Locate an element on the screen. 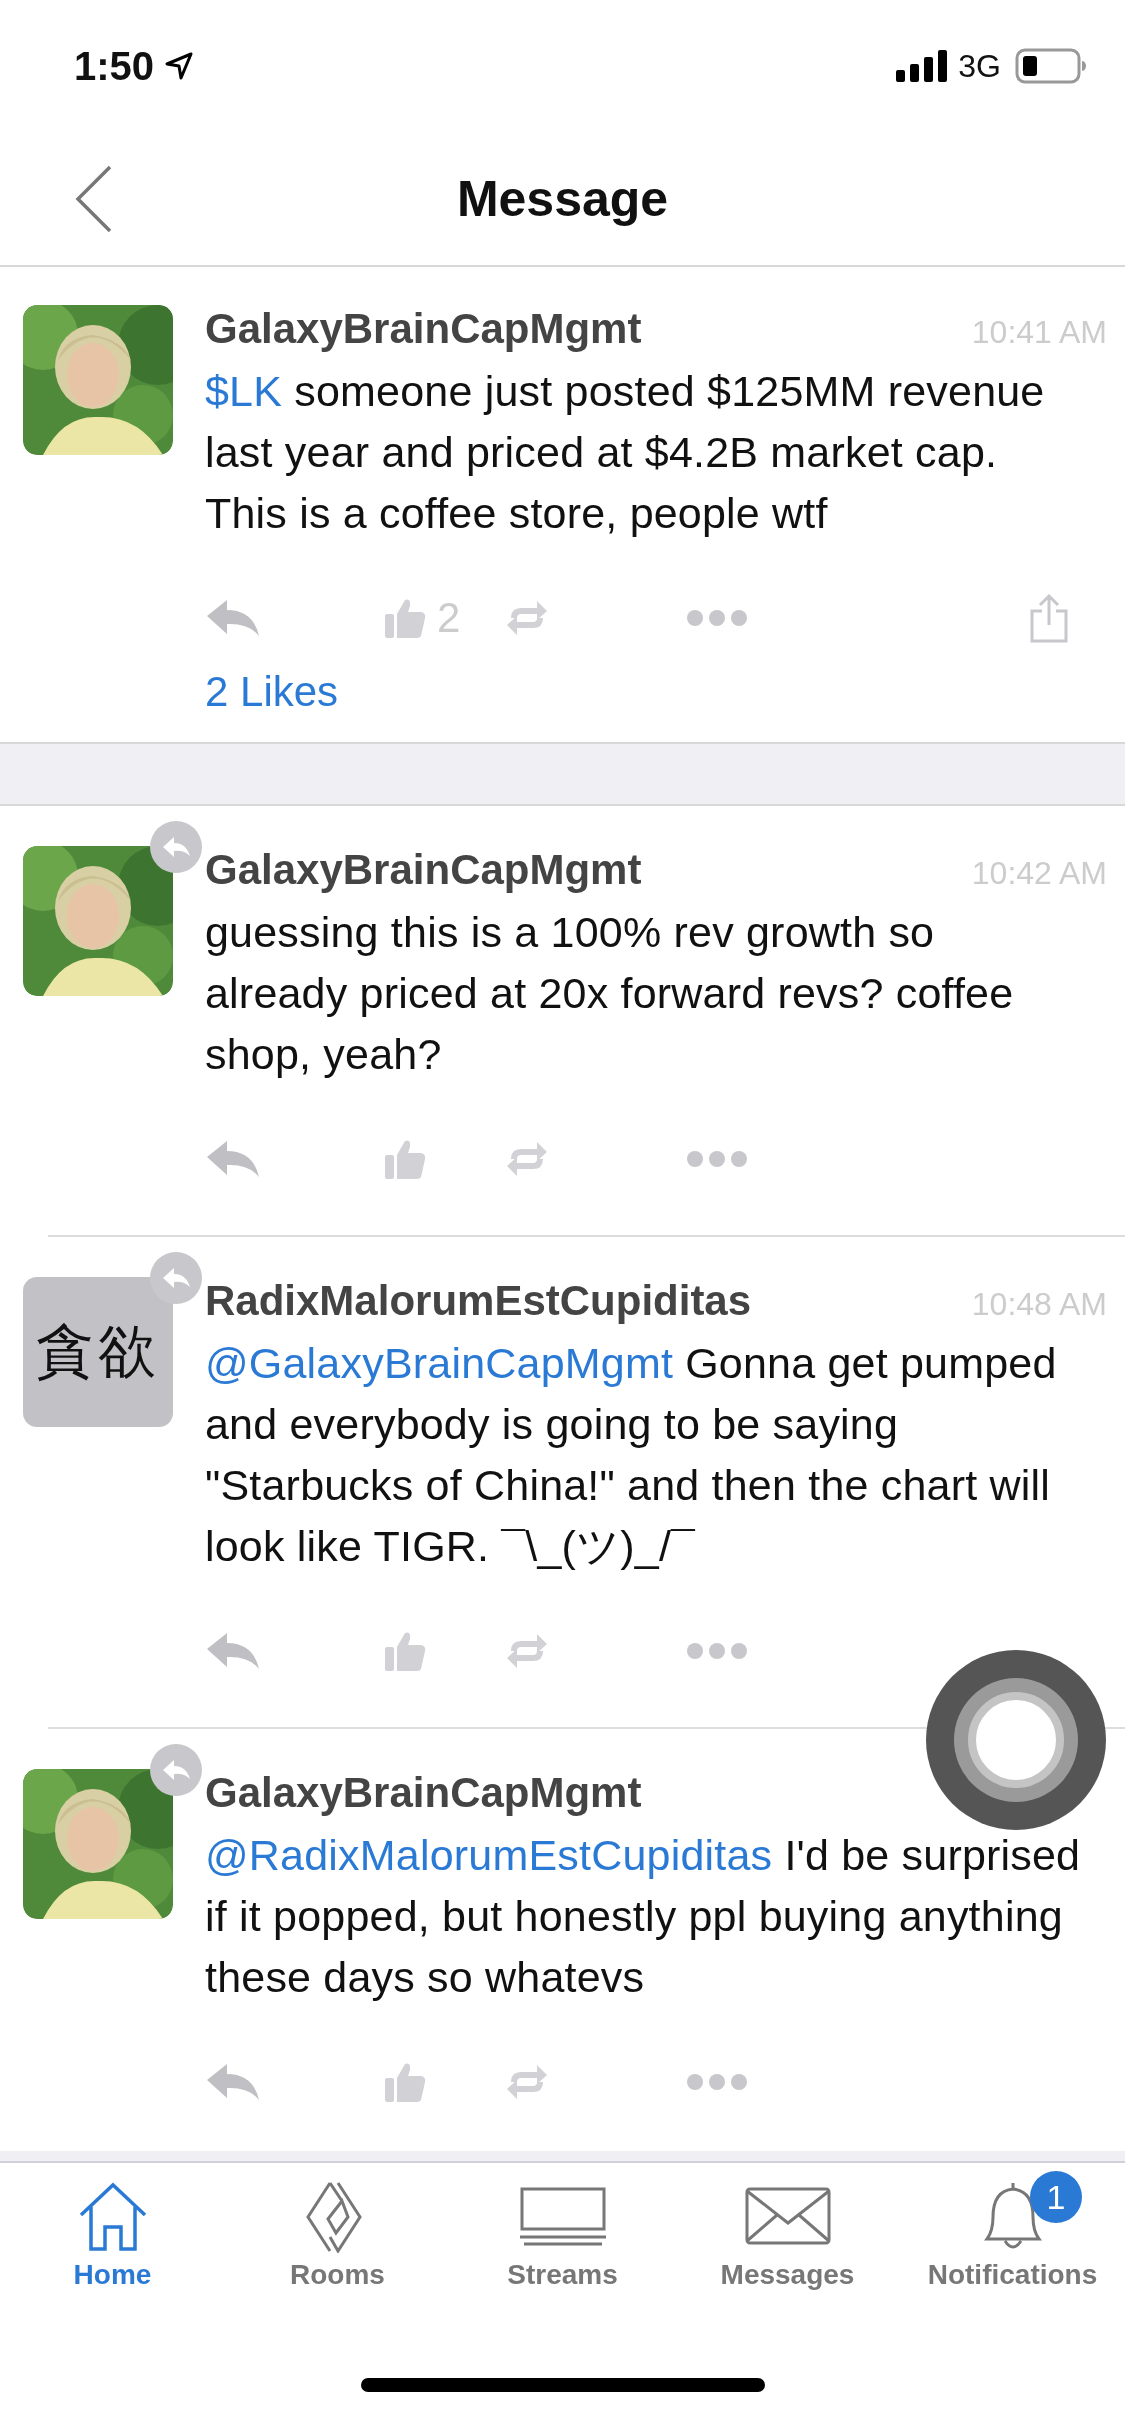 The image size is (1125, 2436). post-text: $LK someone just posted $125MM revenue last year and priced at $4.2B market cap. This is a coffee store, people wtf is located at coordinates (625, 452).